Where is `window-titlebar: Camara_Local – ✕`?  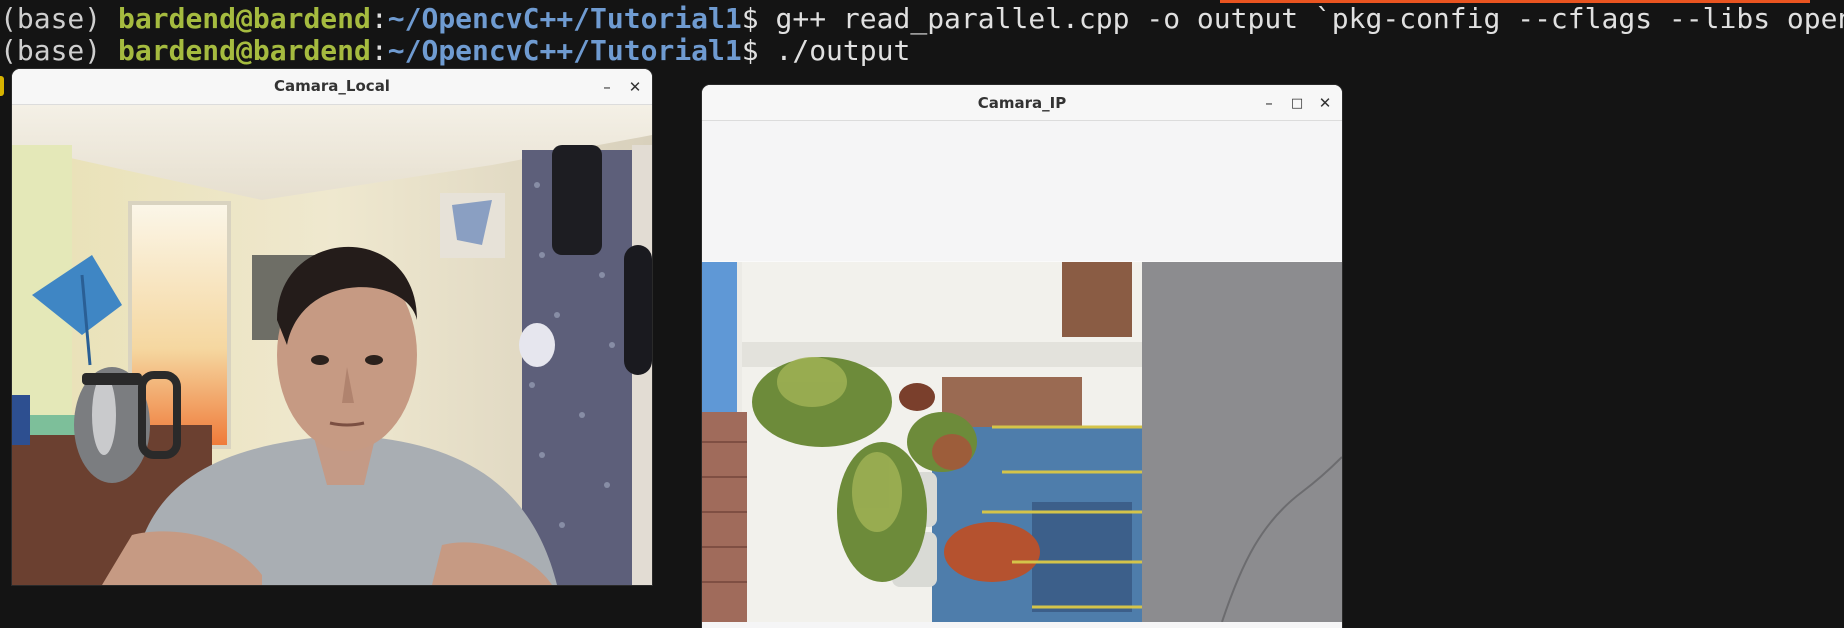
window-titlebar: Camara_Local – ✕ is located at coordinates (332, 87).